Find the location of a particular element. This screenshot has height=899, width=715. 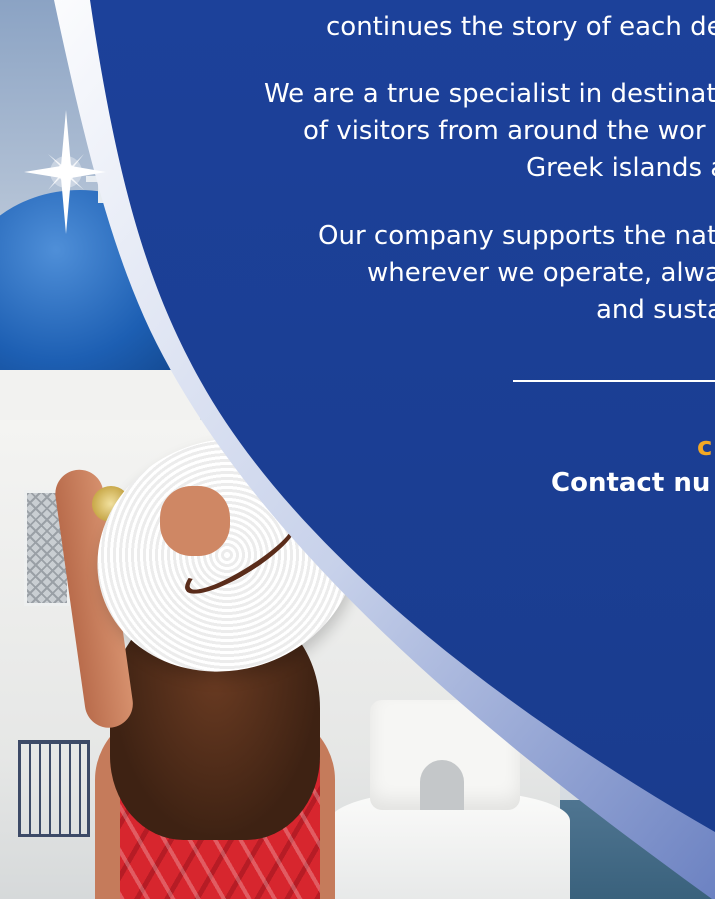

intro-text-line-1: continues the story of each de is located at coordinates (520, 27).